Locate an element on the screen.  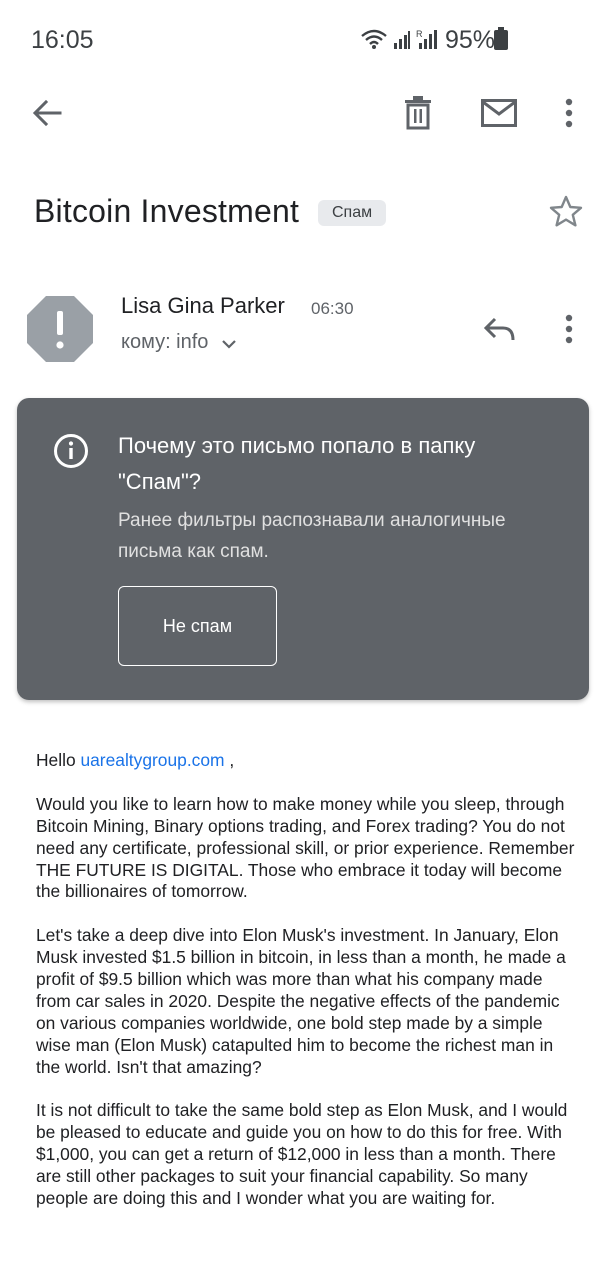
more-options-button is located at coordinates (569, 113).